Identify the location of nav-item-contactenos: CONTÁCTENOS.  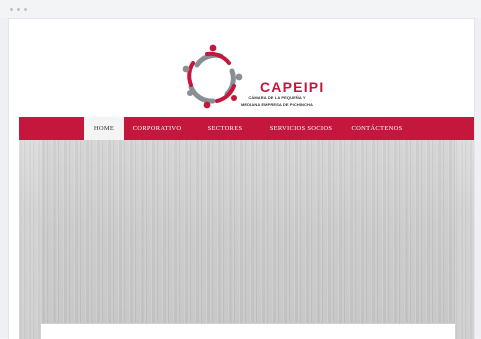
(377, 128).